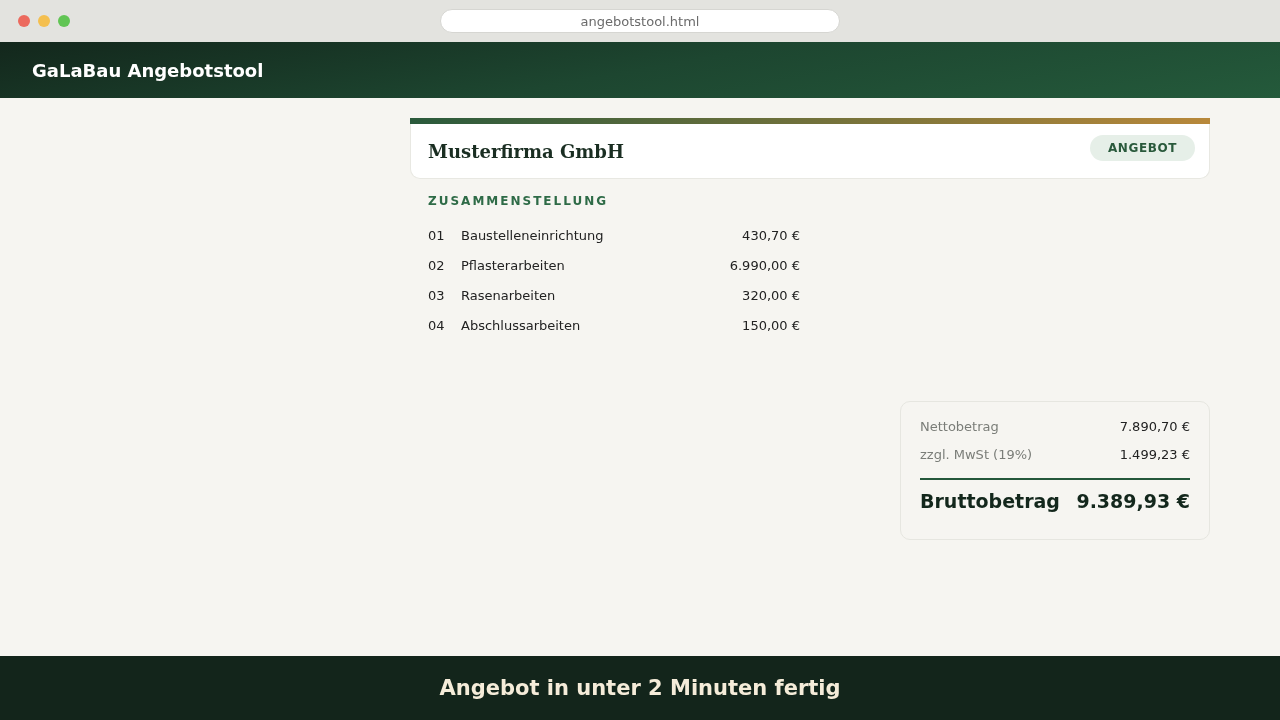  What do you see at coordinates (640, 688) in the screenshot?
I see `footer-tagline: Angebot in unter 2 Minuten fertig` at bounding box center [640, 688].